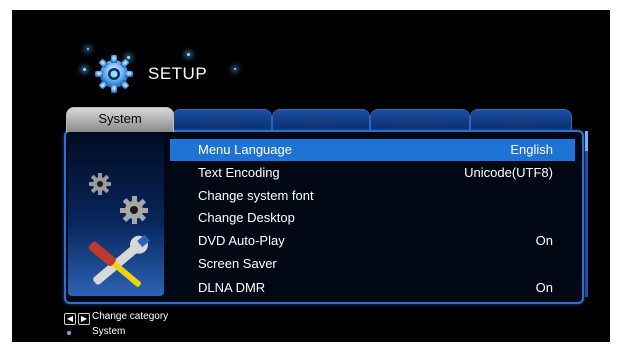  What do you see at coordinates (372, 288) in the screenshot?
I see `menu-item-dlna-dmr: DLNA DMR On` at bounding box center [372, 288].